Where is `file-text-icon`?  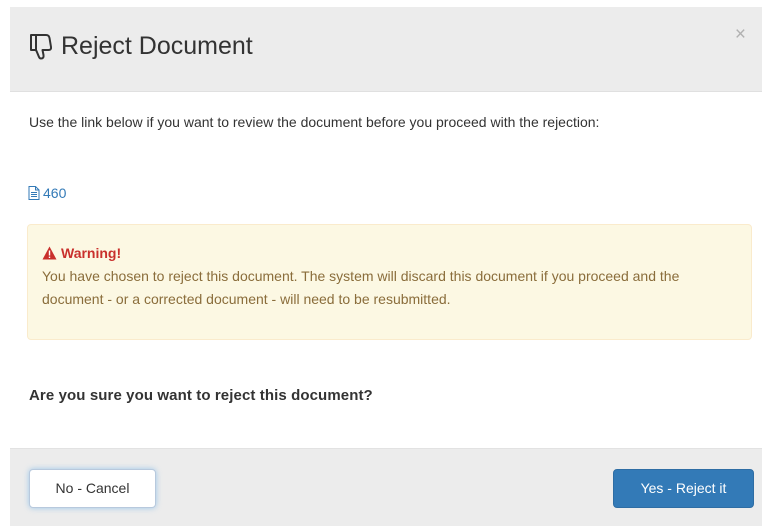 file-text-icon is located at coordinates (34, 193).